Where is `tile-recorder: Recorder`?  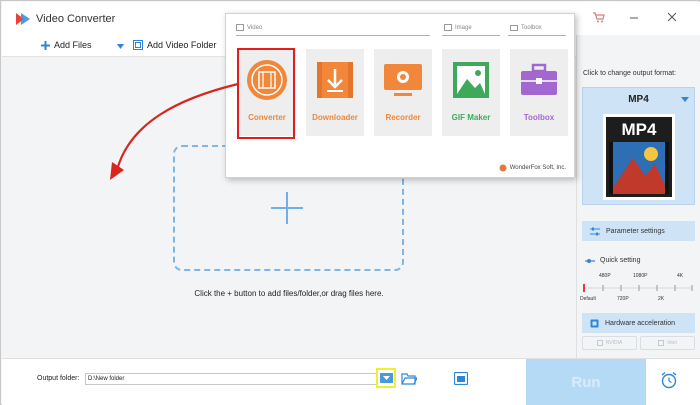
tile-recorder: Recorder is located at coordinates (403, 92).